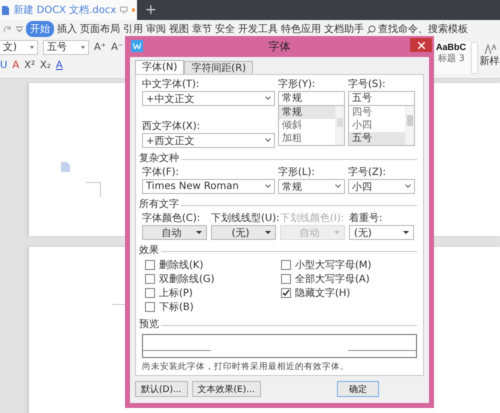 The height and width of the screenshot is (413, 500). What do you see at coordinates (366, 218) in the screenshot?
I see `field-label: 着重号:` at bounding box center [366, 218].